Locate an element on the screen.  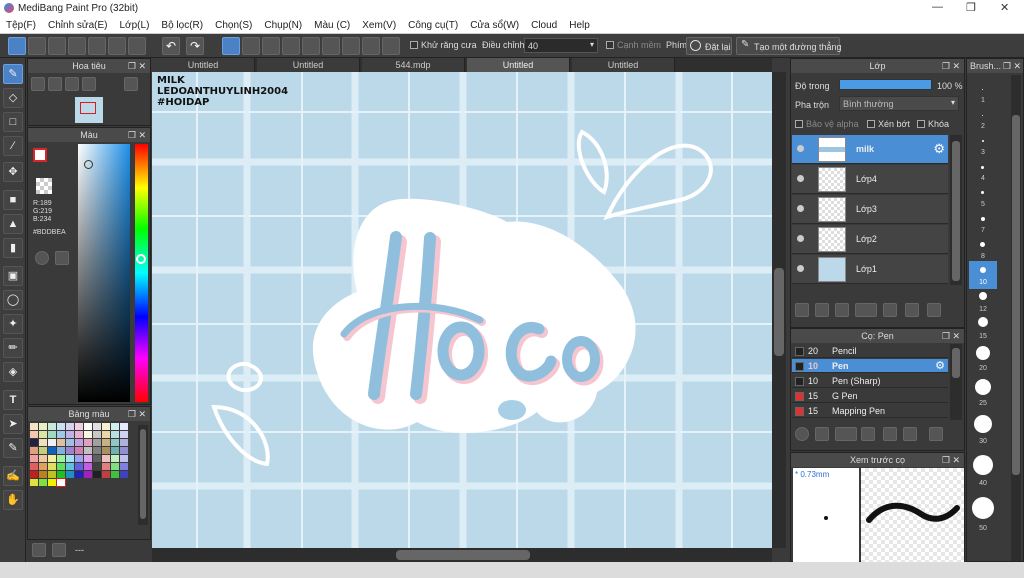
menu-select: Chọn(S) is located at coordinates (233, 24).